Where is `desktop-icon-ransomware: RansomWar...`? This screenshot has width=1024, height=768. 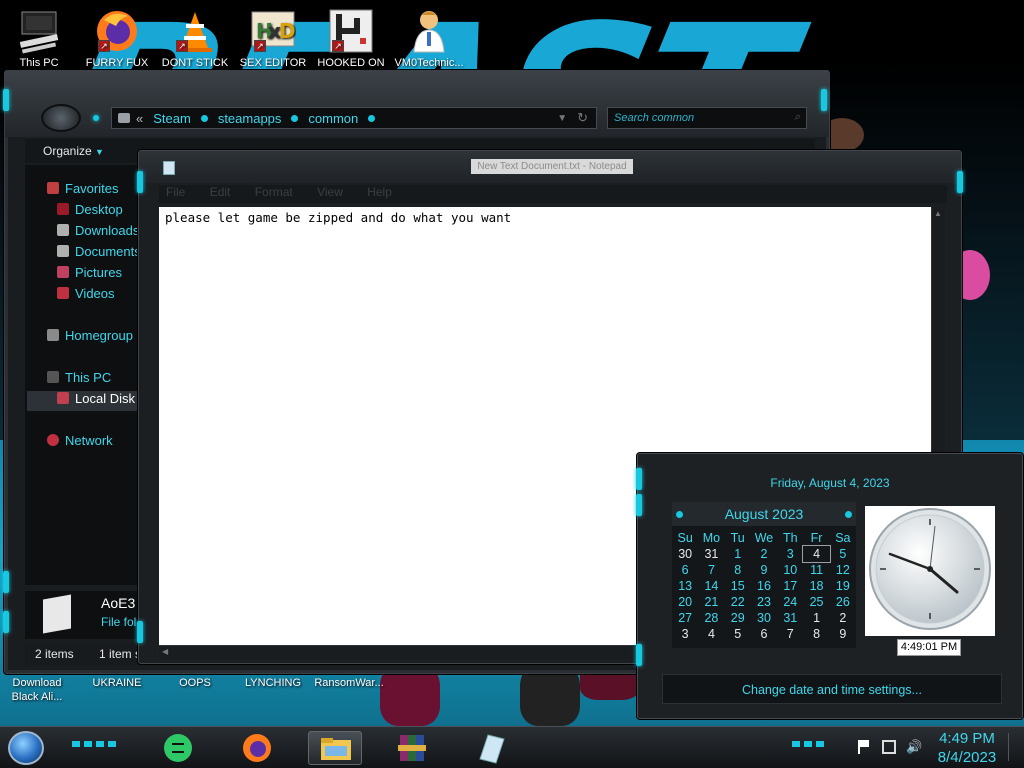 desktop-icon-ransomware: RansomWar... is located at coordinates (349, 683).